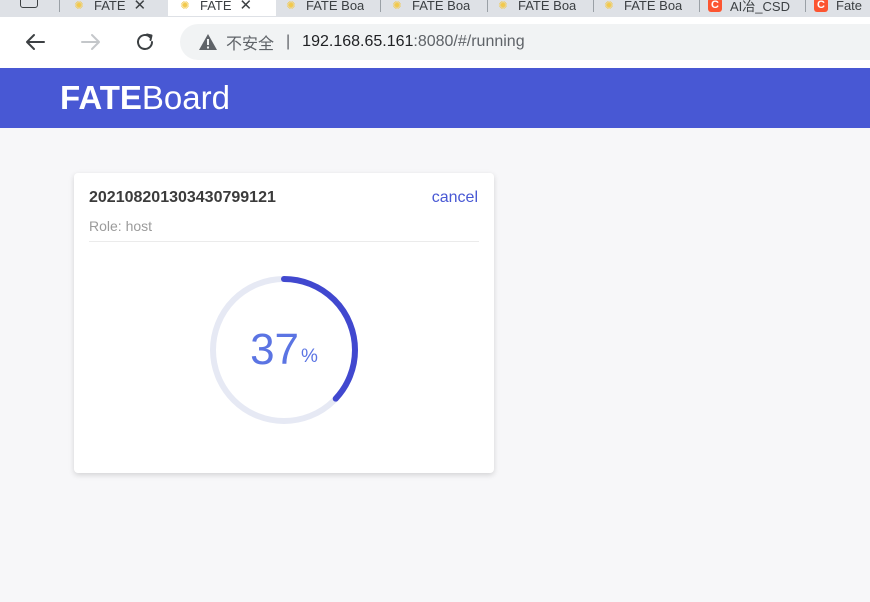 The image size is (870, 602). I want to click on progress-value: 37%, so click(284, 350).